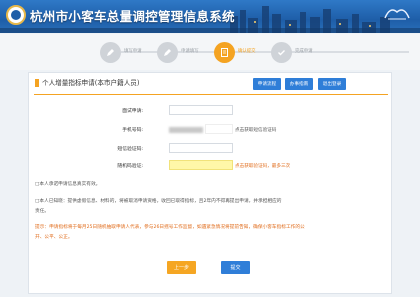 This screenshot has height=297, width=420. Describe the element at coordinates (267, 84) in the screenshot. I see `application-flow-button: 申请流程` at that location.